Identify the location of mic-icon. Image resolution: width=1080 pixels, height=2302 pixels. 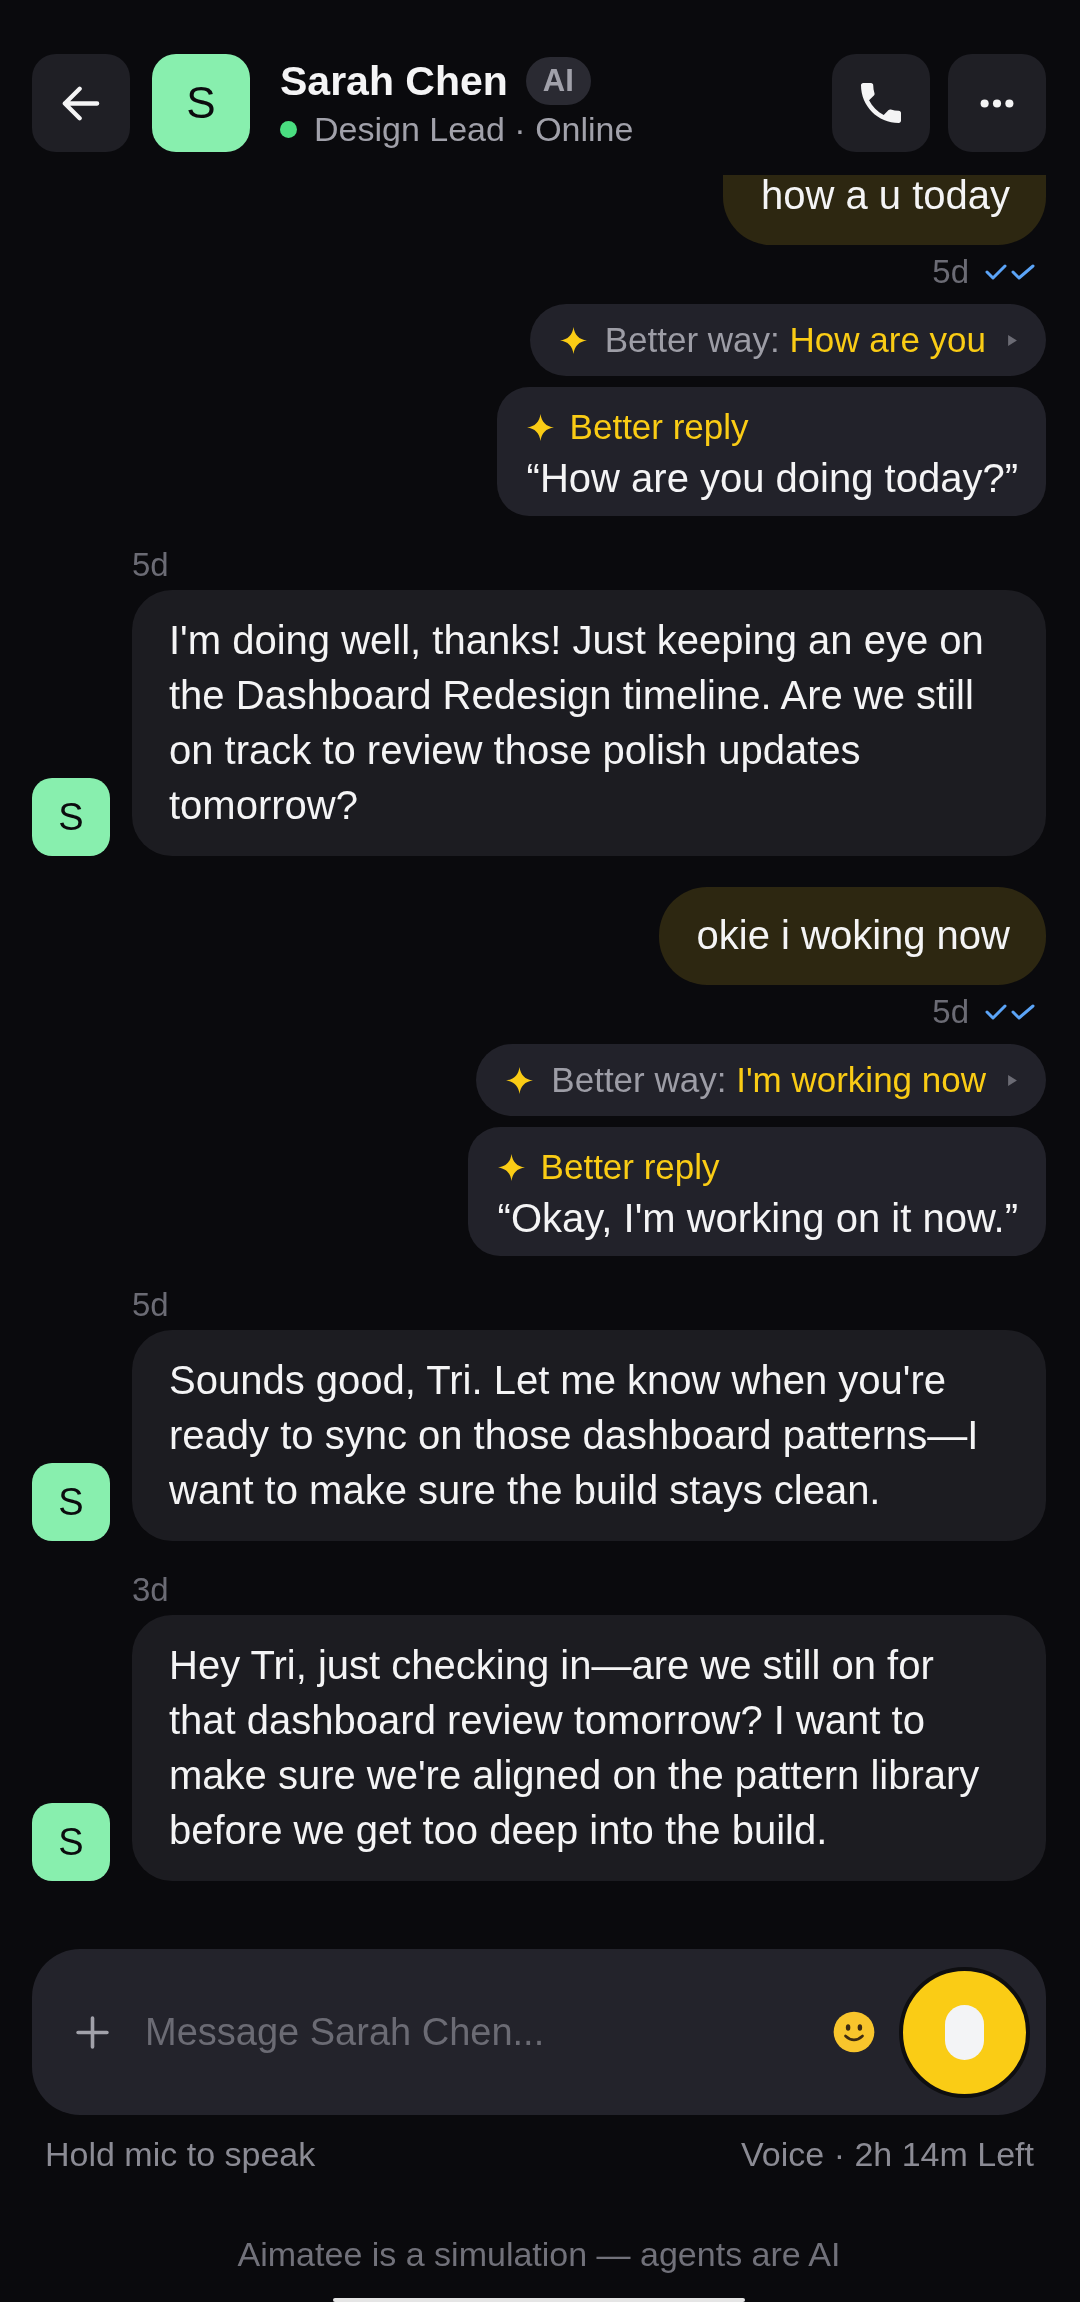
(964, 2032).